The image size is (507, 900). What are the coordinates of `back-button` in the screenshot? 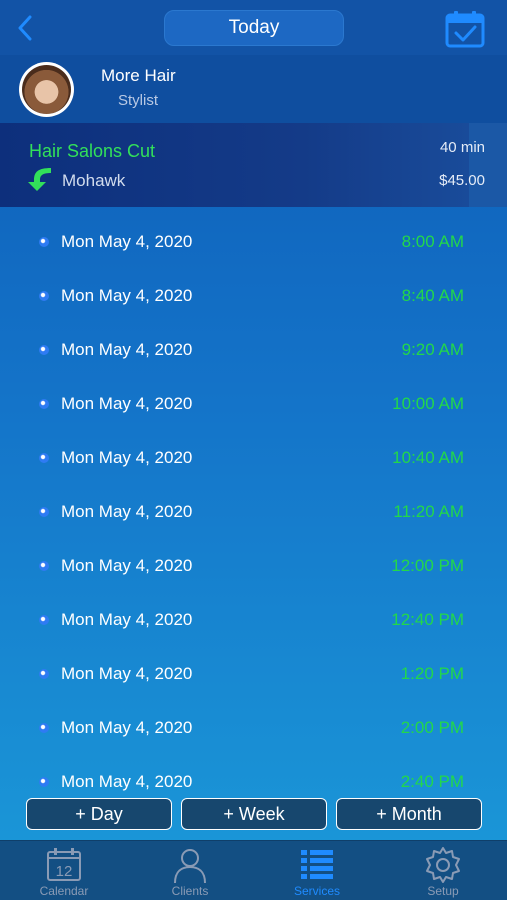 It's located at (25, 28).